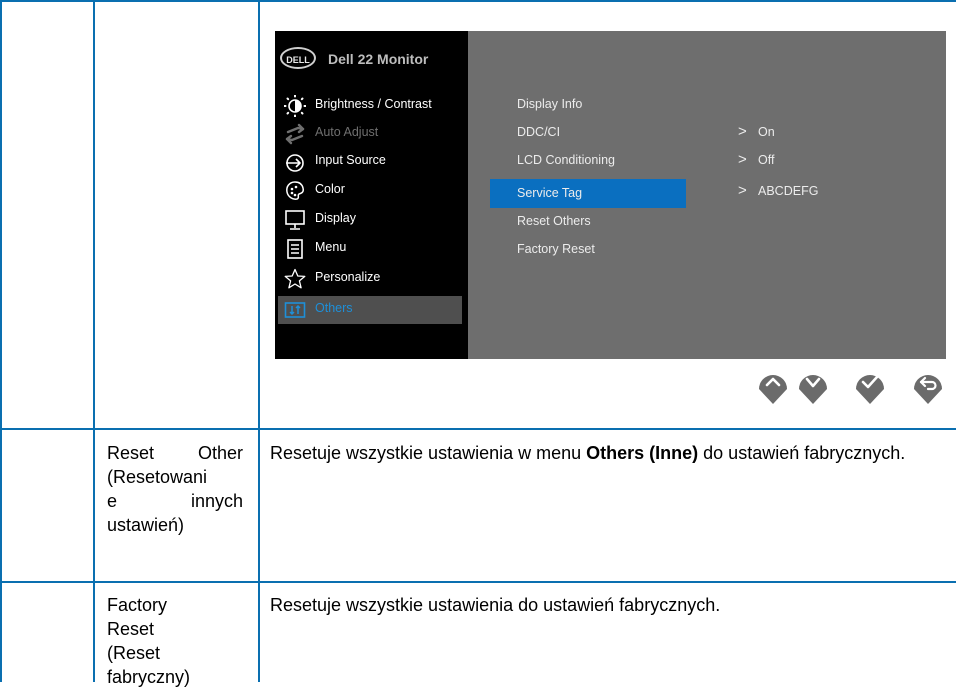  What do you see at coordinates (766, 132) in the screenshot?
I see `value-text: On` at bounding box center [766, 132].